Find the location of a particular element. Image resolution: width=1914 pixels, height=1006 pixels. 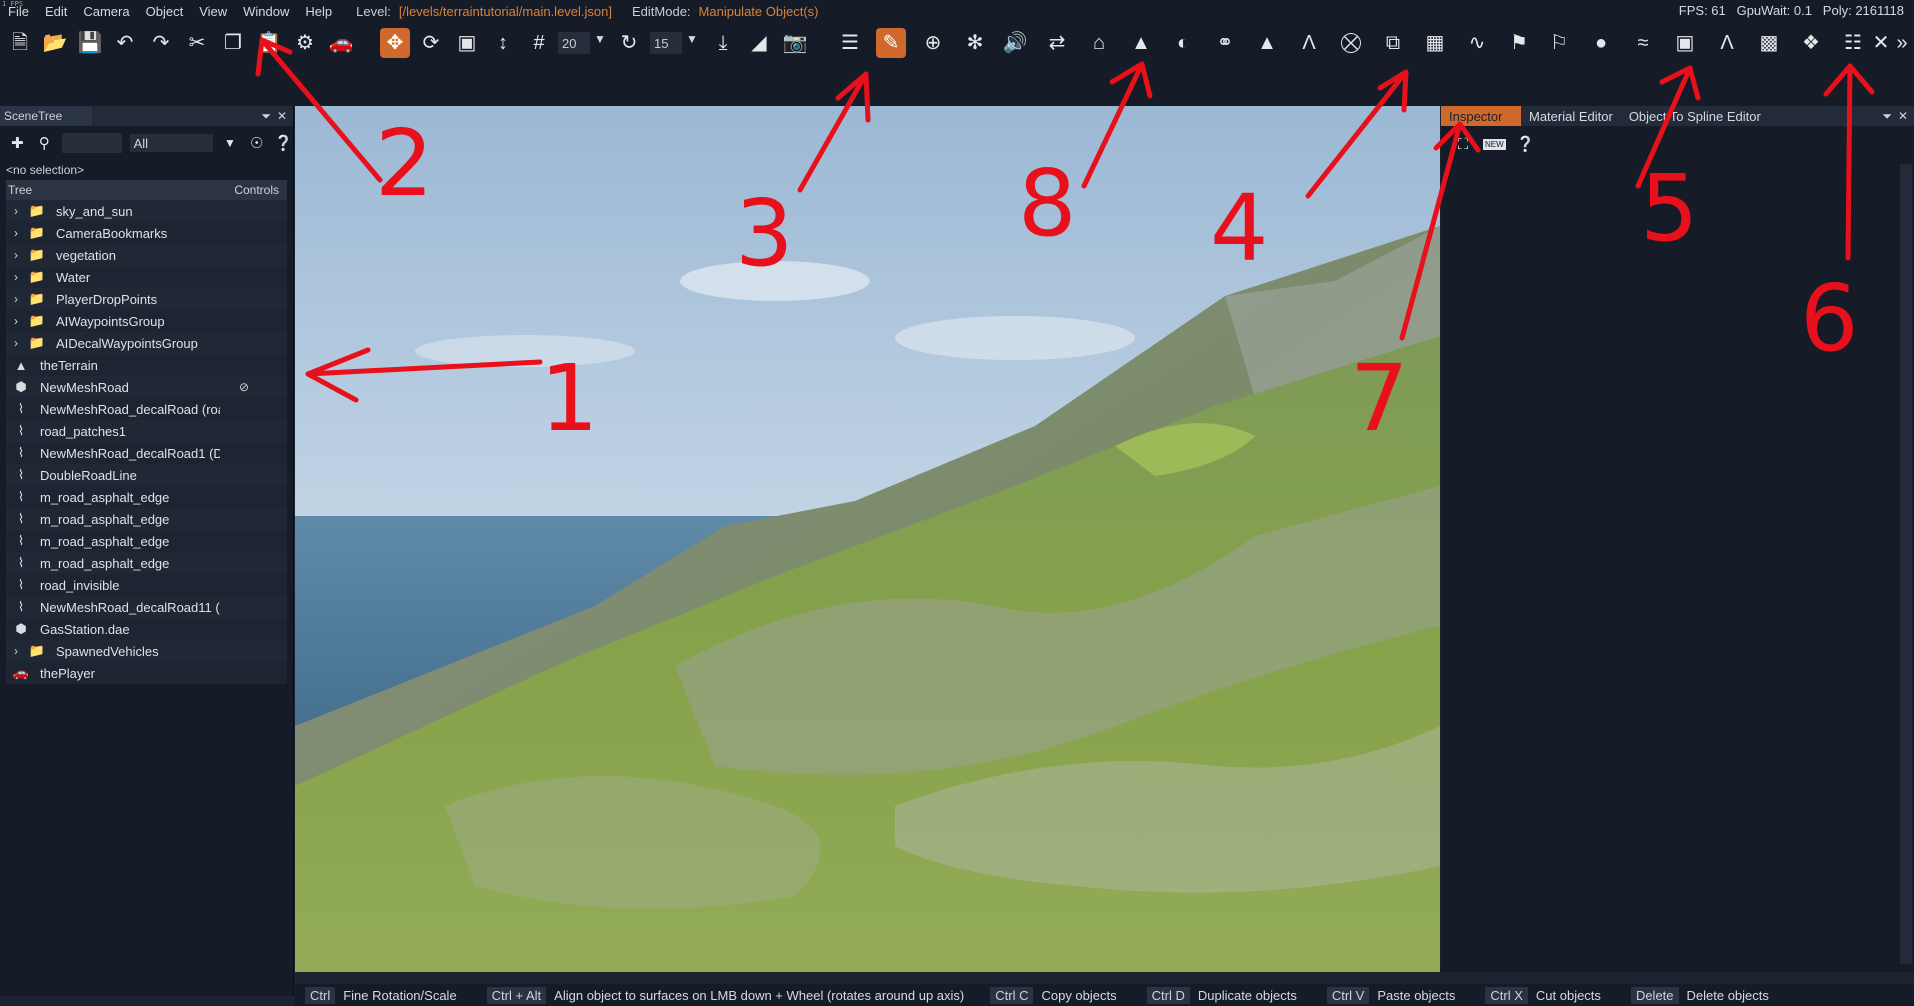

menu-window: Window is located at coordinates (266, 11).